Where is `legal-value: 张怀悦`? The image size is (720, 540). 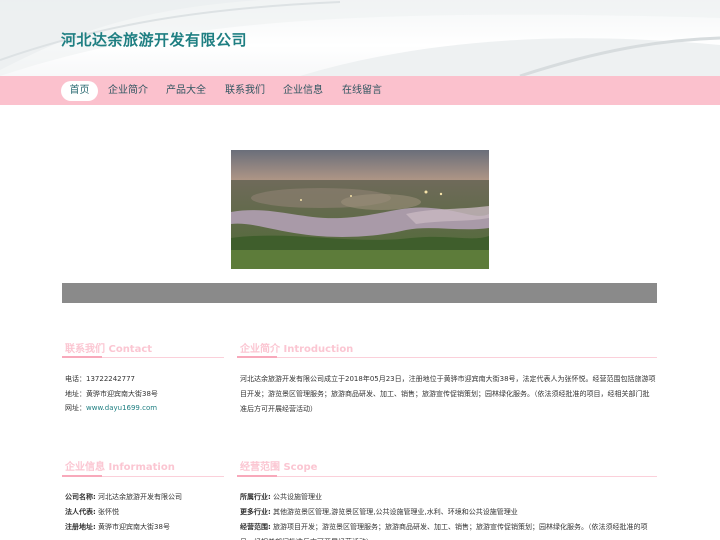 legal-value: 张怀悦 is located at coordinates (109, 512).